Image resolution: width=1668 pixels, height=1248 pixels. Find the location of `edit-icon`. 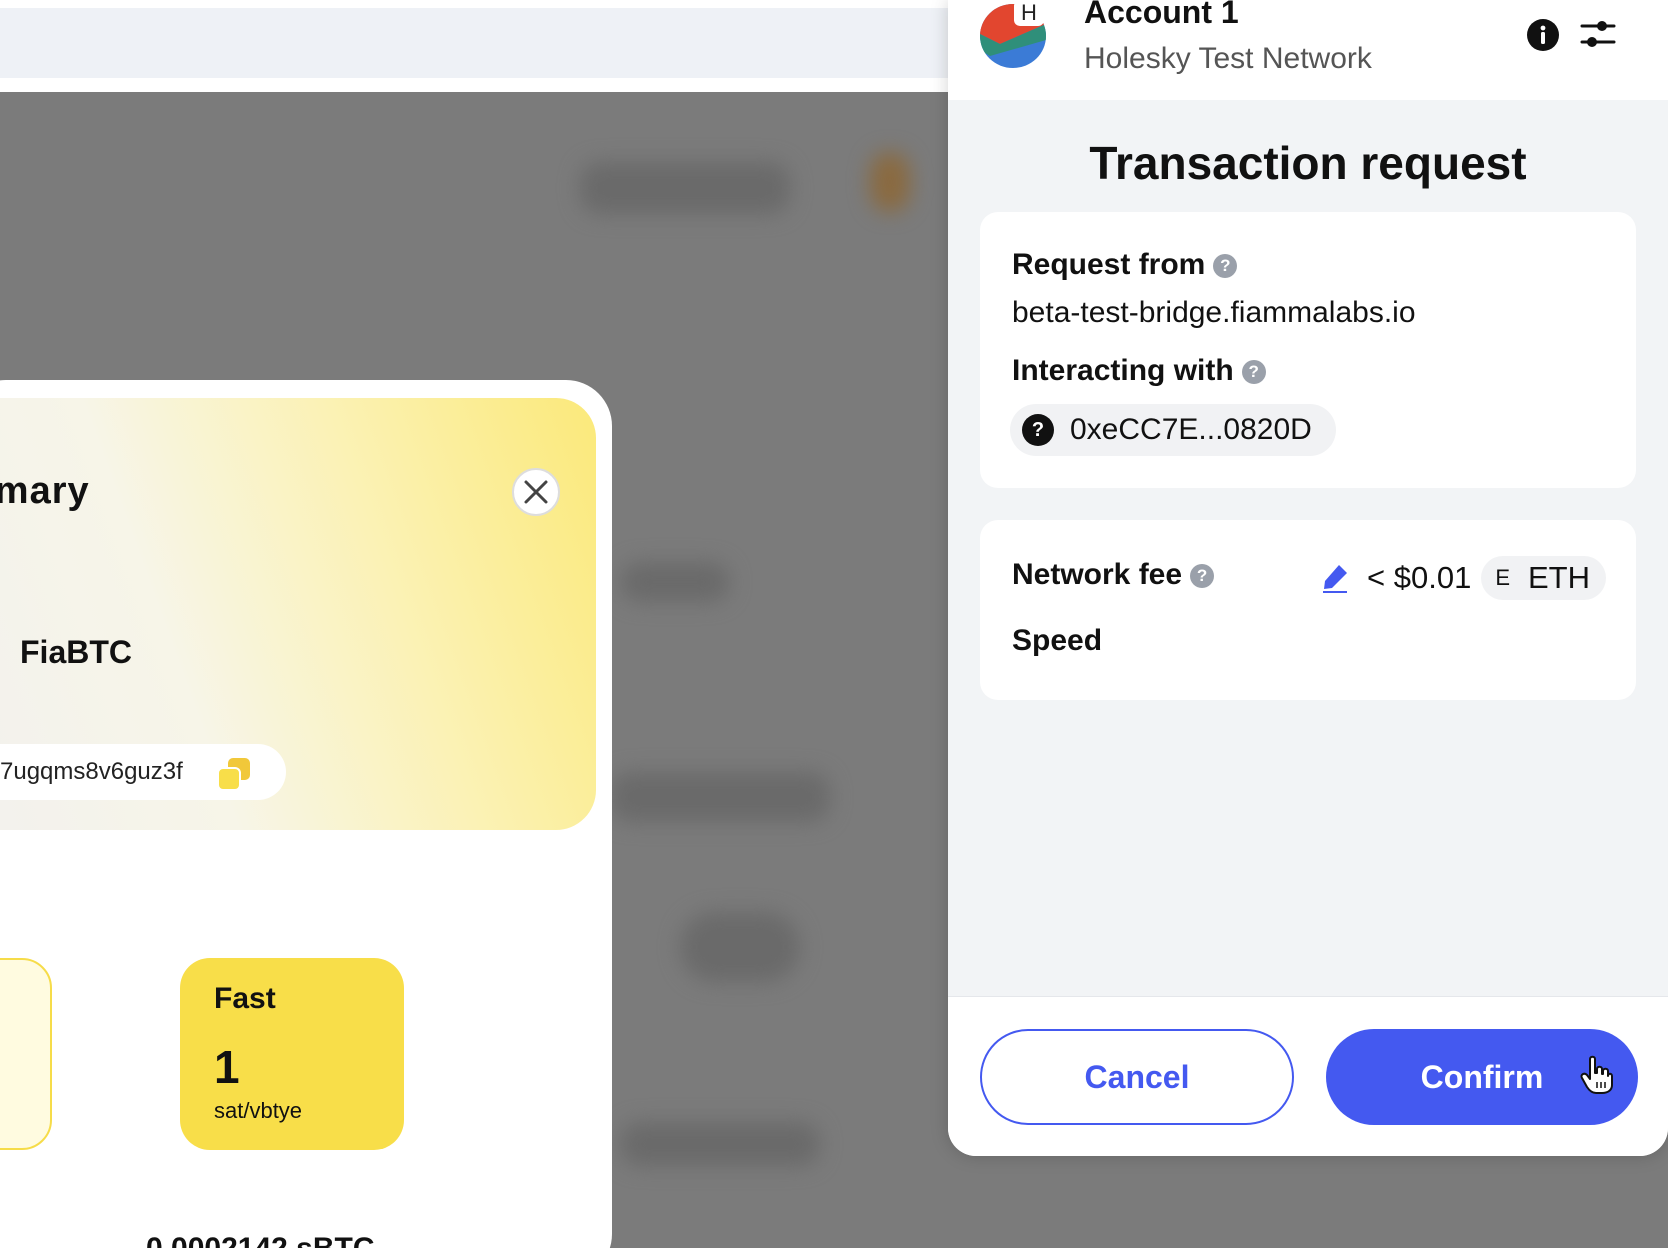

edit-icon is located at coordinates (1335, 578).